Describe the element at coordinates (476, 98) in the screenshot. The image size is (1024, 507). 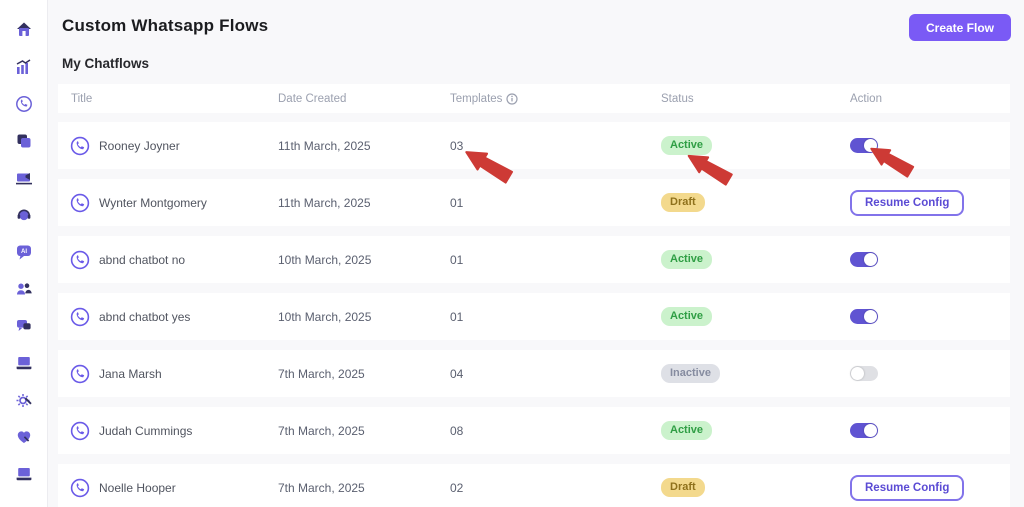
I see `column-header-templates-label: Templates` at that location.